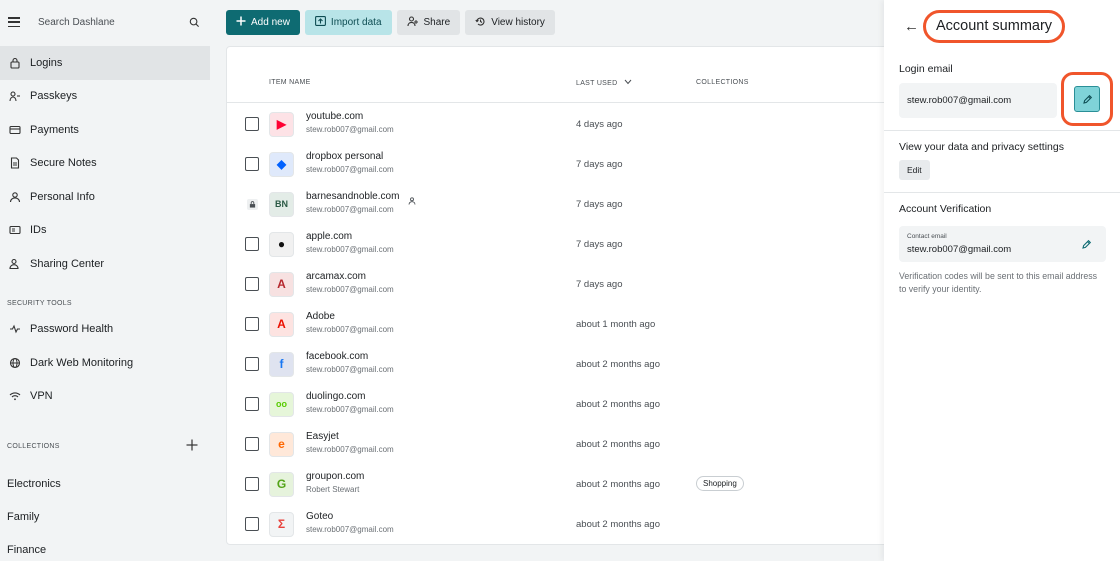  What do you see at coordinates (927, 236) in the screenshot?
I see `contact-email-label: Contact email` at bounding box center [927, 236].